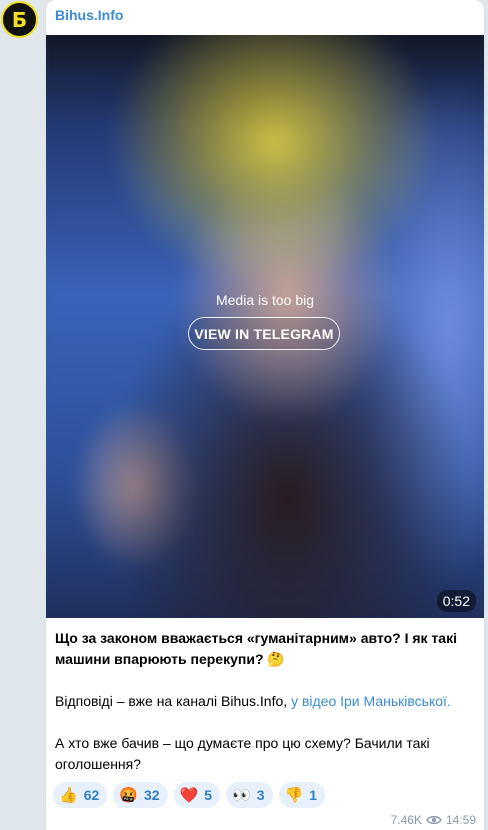  I want to click on message-meta: 7.46K 14:59, so click(433, 820).